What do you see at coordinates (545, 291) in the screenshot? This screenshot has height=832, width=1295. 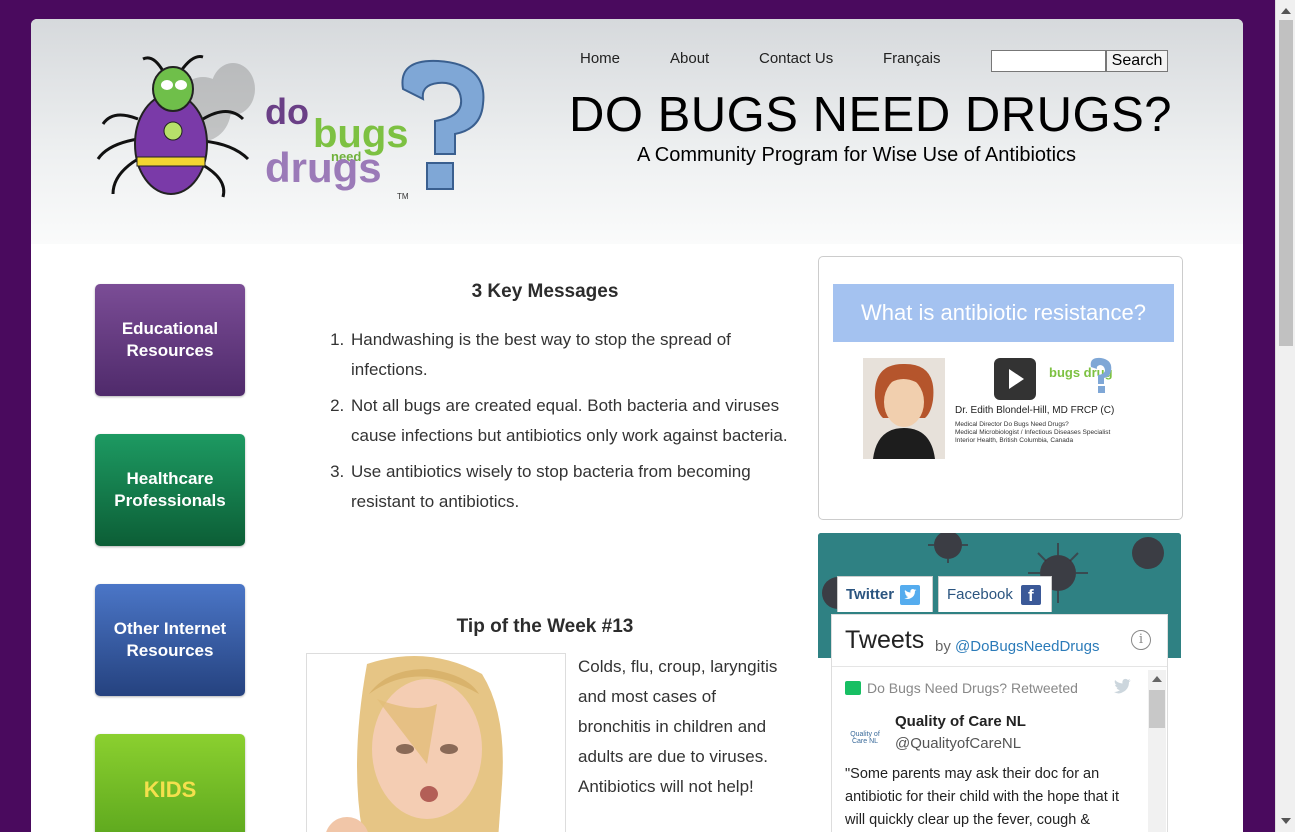 I see `key-messages-heading: 3 Key Messages` at bounding box center [545, 291].